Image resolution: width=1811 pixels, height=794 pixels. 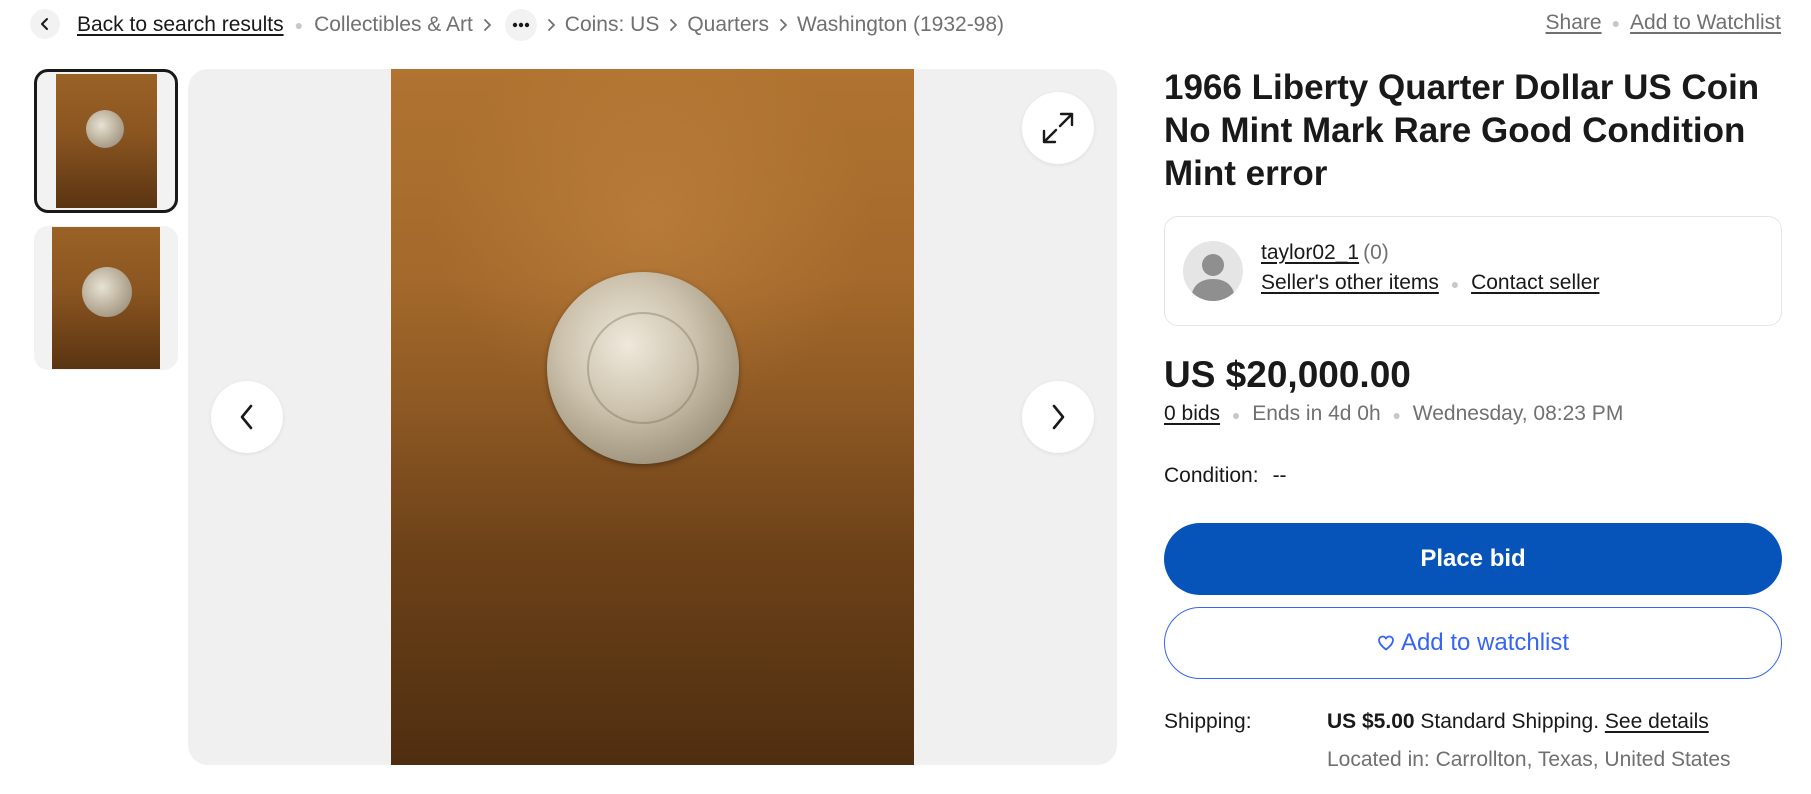 What do you see at coordinates (180, 25) in the screenshot?
I see `back-to-search-link: Back to search results` at bounding box center [180, 25].